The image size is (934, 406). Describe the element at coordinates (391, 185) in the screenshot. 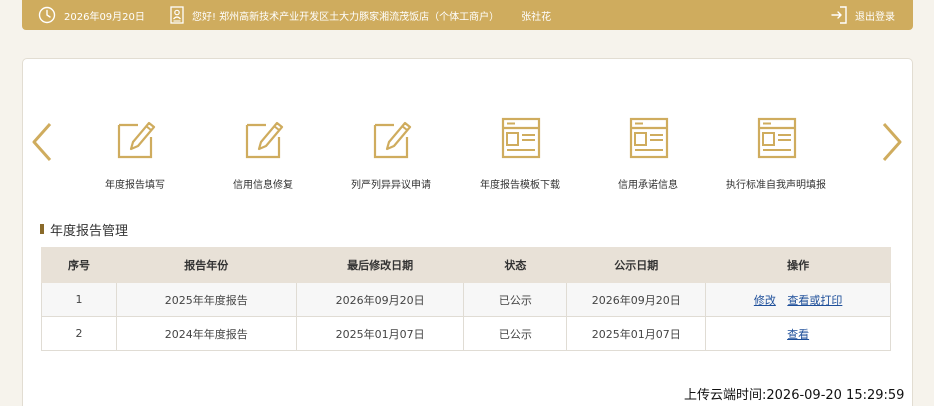

I see `menu-label: 列严列异异议申请` at that location.